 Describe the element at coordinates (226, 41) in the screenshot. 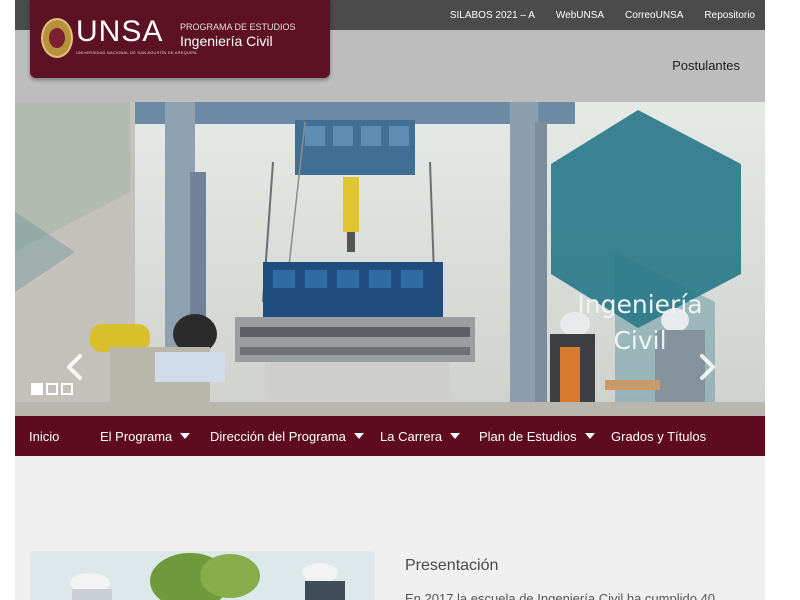

I see `program-name: Ingeniería Civil` at that location.